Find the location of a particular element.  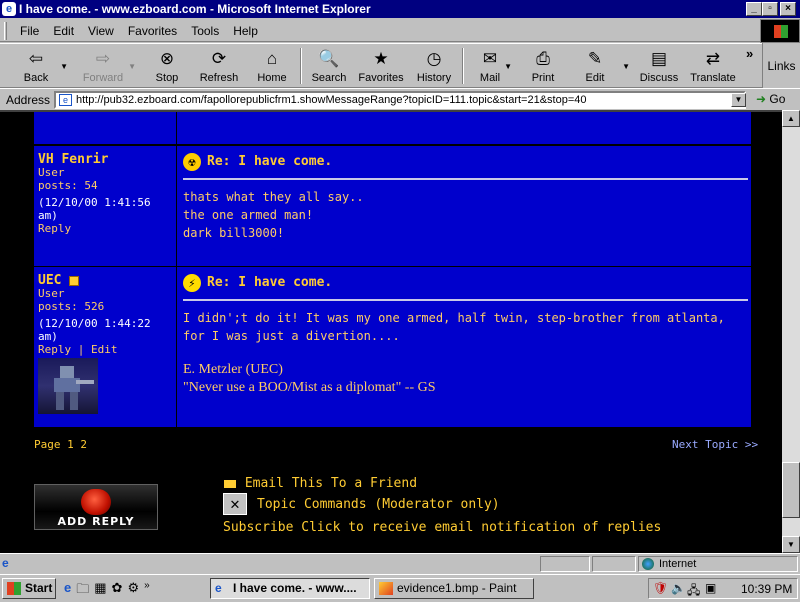

status-page-icon: e is located at coordinates (5, 563).